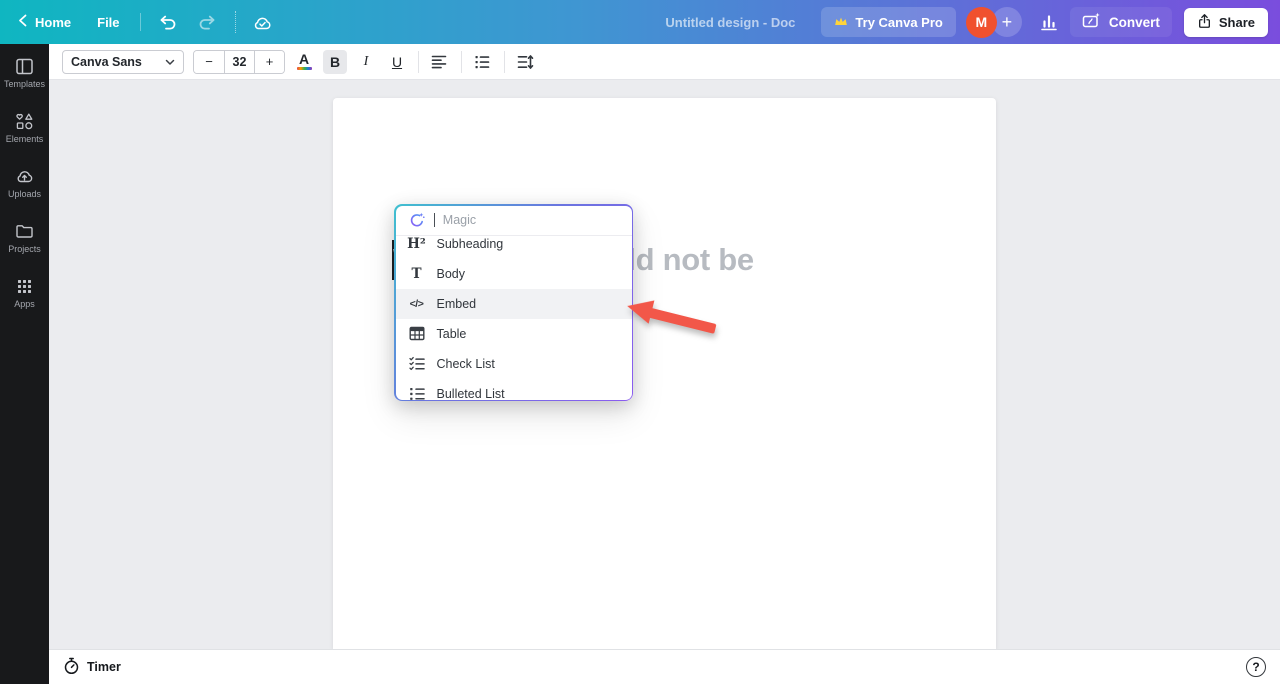  I want to click on timer-button: Timer, so click(92, 667).